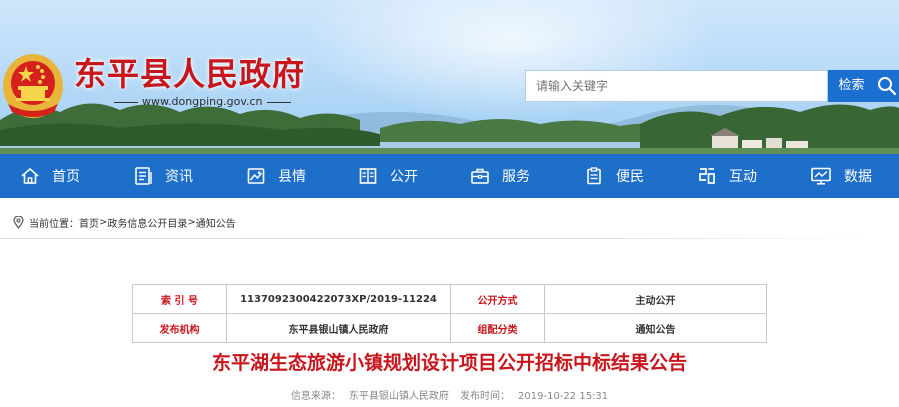 This screenshot has width=899, height=407. I want to click on monitor-icon, so click(821, 176).